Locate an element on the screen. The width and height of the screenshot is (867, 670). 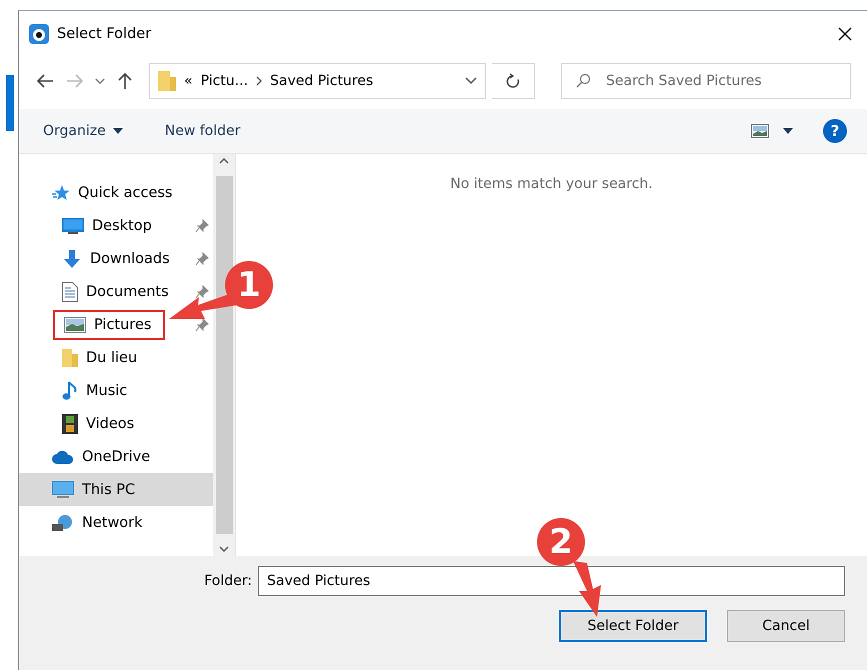
sidebar-item: Quick access is located at coordinates (116, 192).